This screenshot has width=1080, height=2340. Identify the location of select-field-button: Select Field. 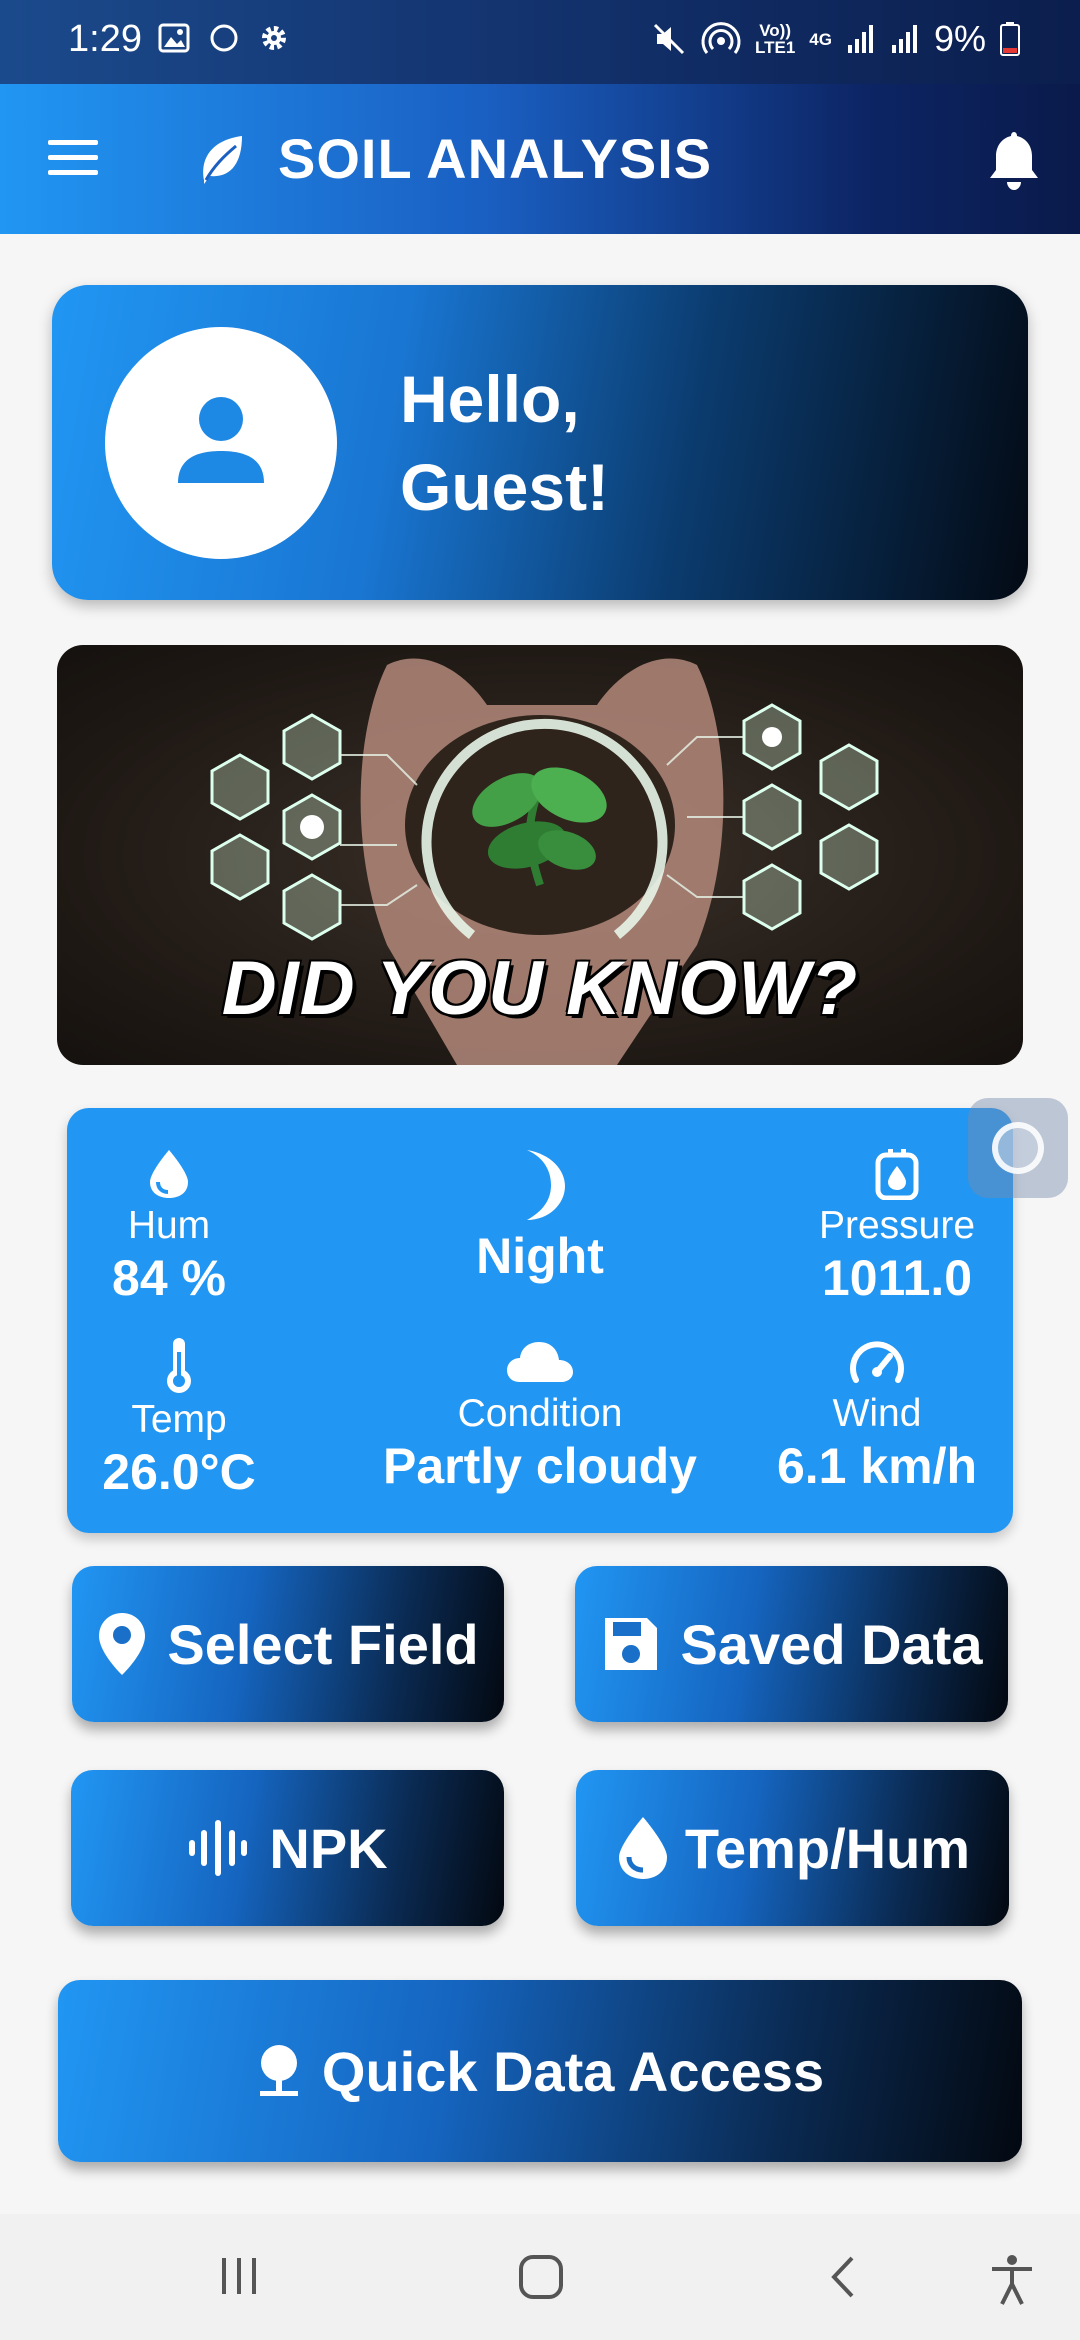
(288, 1644).